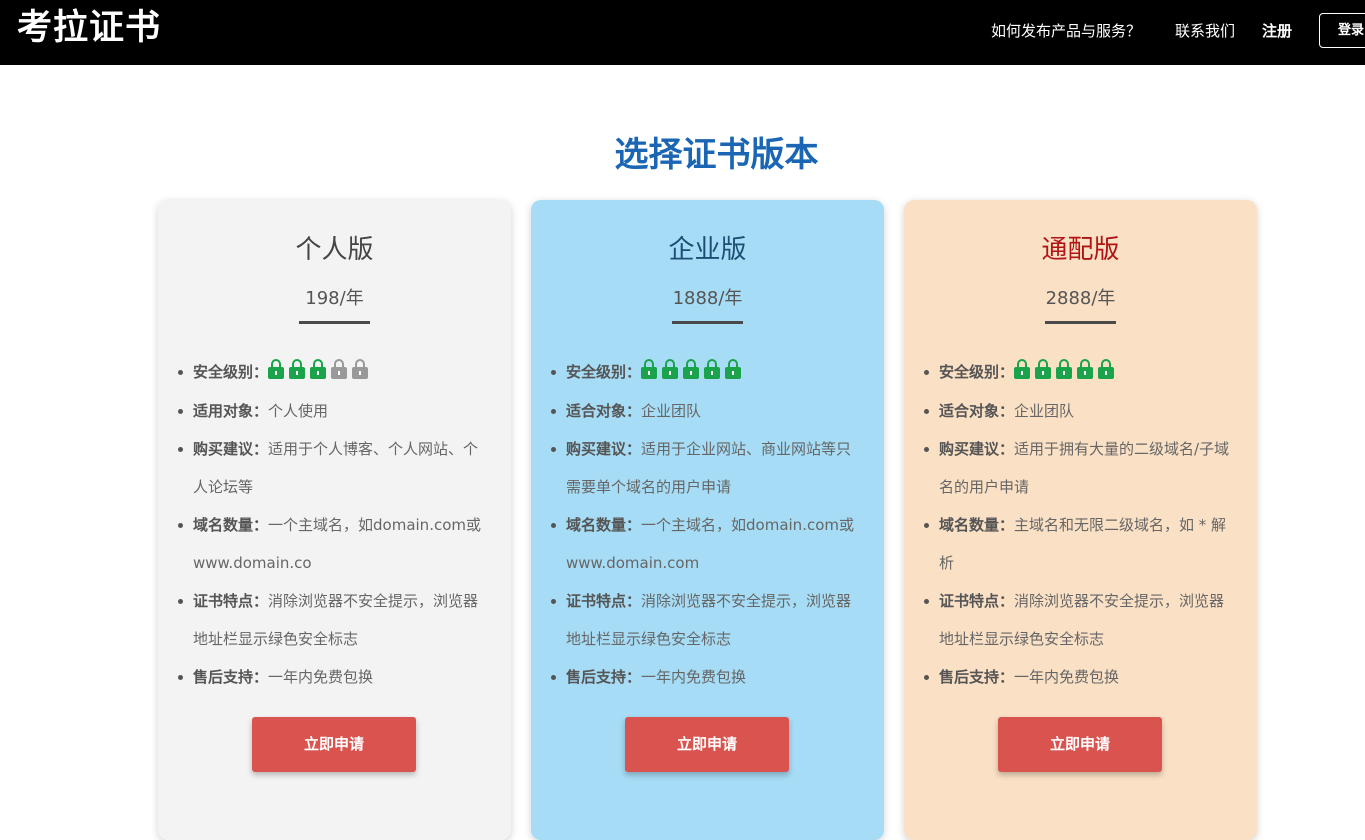  I want to click on feature-advice: 购买建议：适用于企业网站、商业网站等只需要单个域名的用户申请, so click(708, 468).